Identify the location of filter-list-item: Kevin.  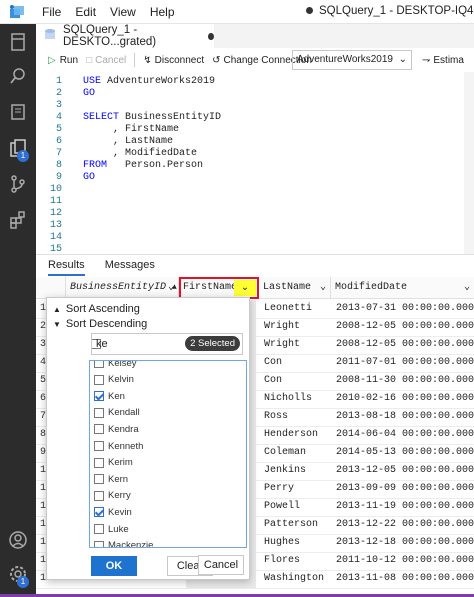
(113, 512).